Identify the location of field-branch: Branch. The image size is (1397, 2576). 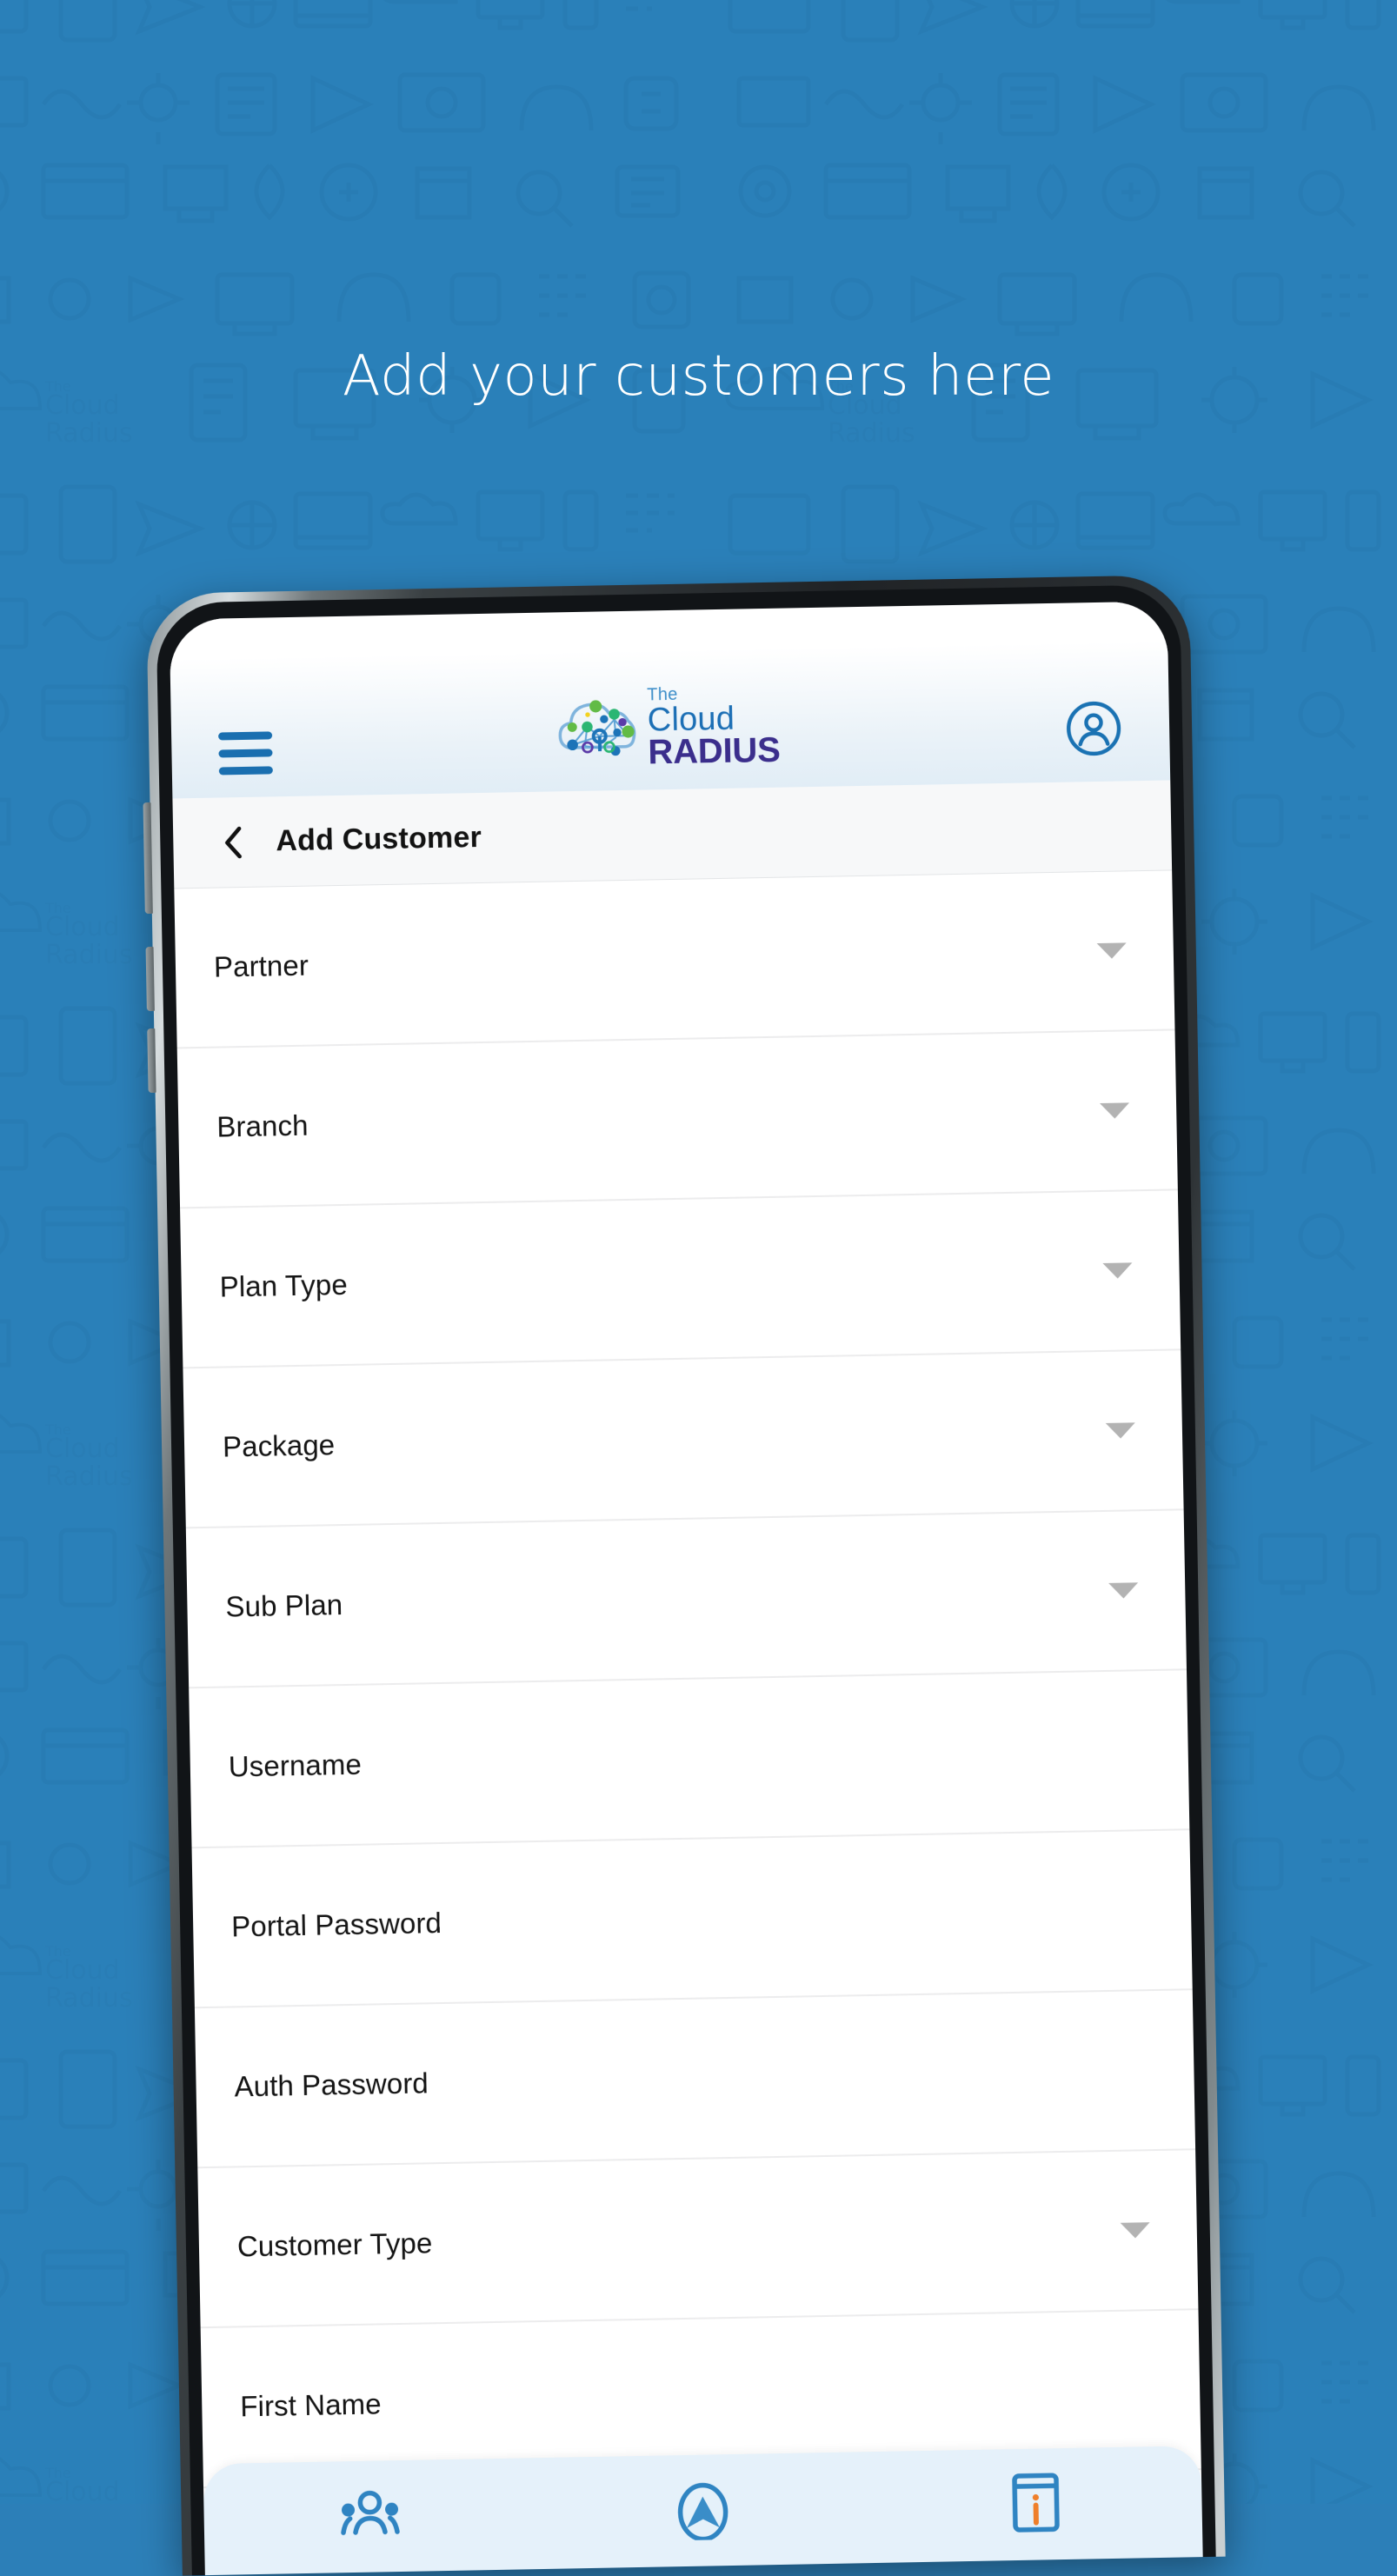
(677, 1119).